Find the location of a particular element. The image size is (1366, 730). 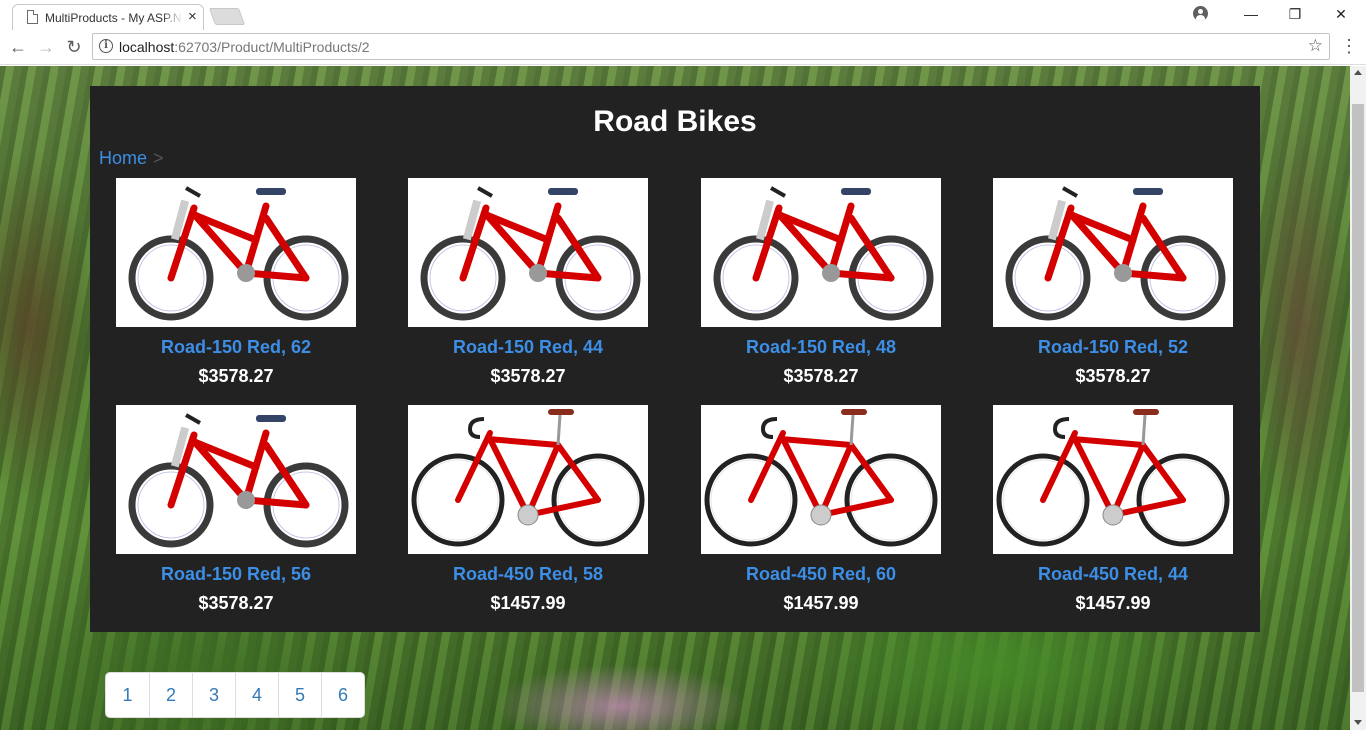

page-link-5: 5 is located at coordinates (299, 695).